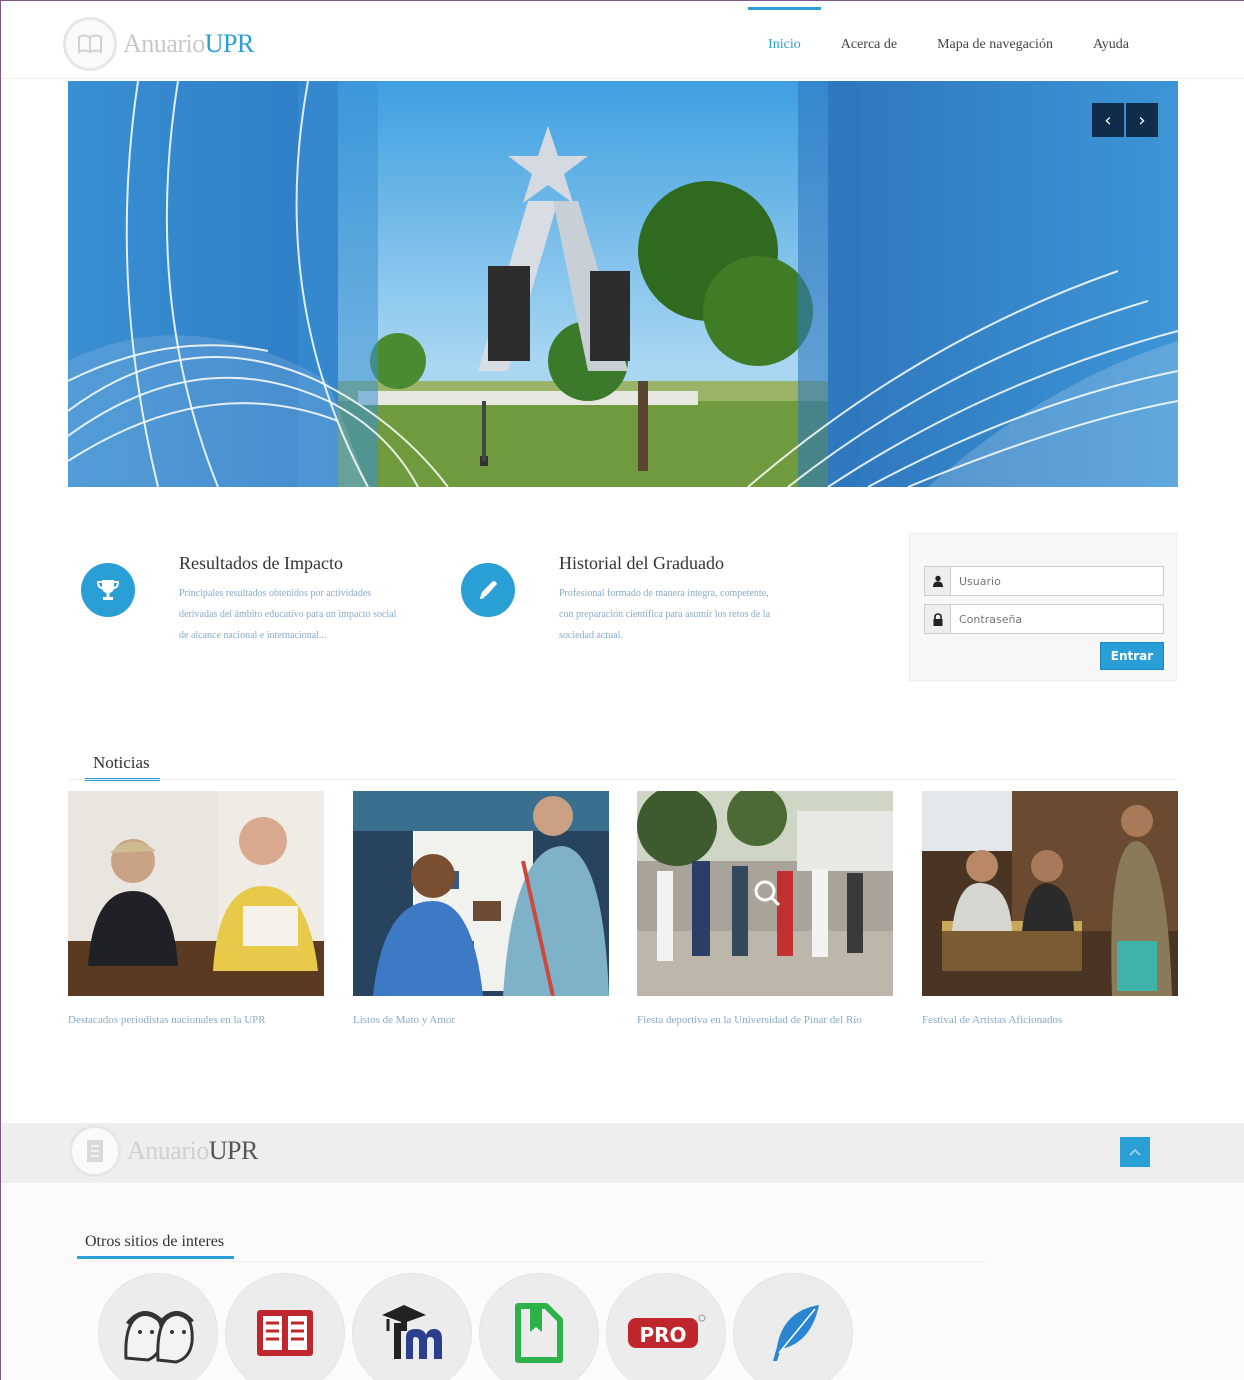 This screenshot has height=1380, width=1244. I want to click on username-input, so click(1051, 581).